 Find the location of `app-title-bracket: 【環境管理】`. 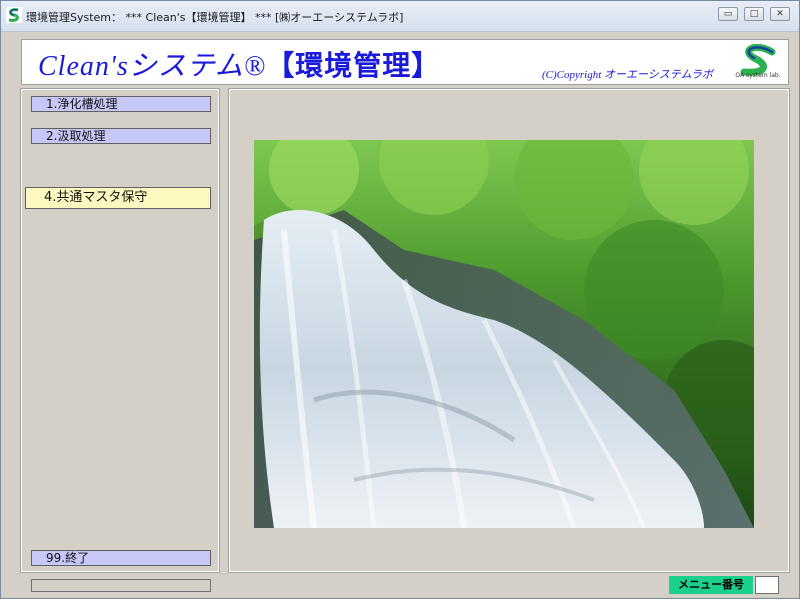

app-title-bracket: 【環境管理】 is located at coordinates (353, 66).